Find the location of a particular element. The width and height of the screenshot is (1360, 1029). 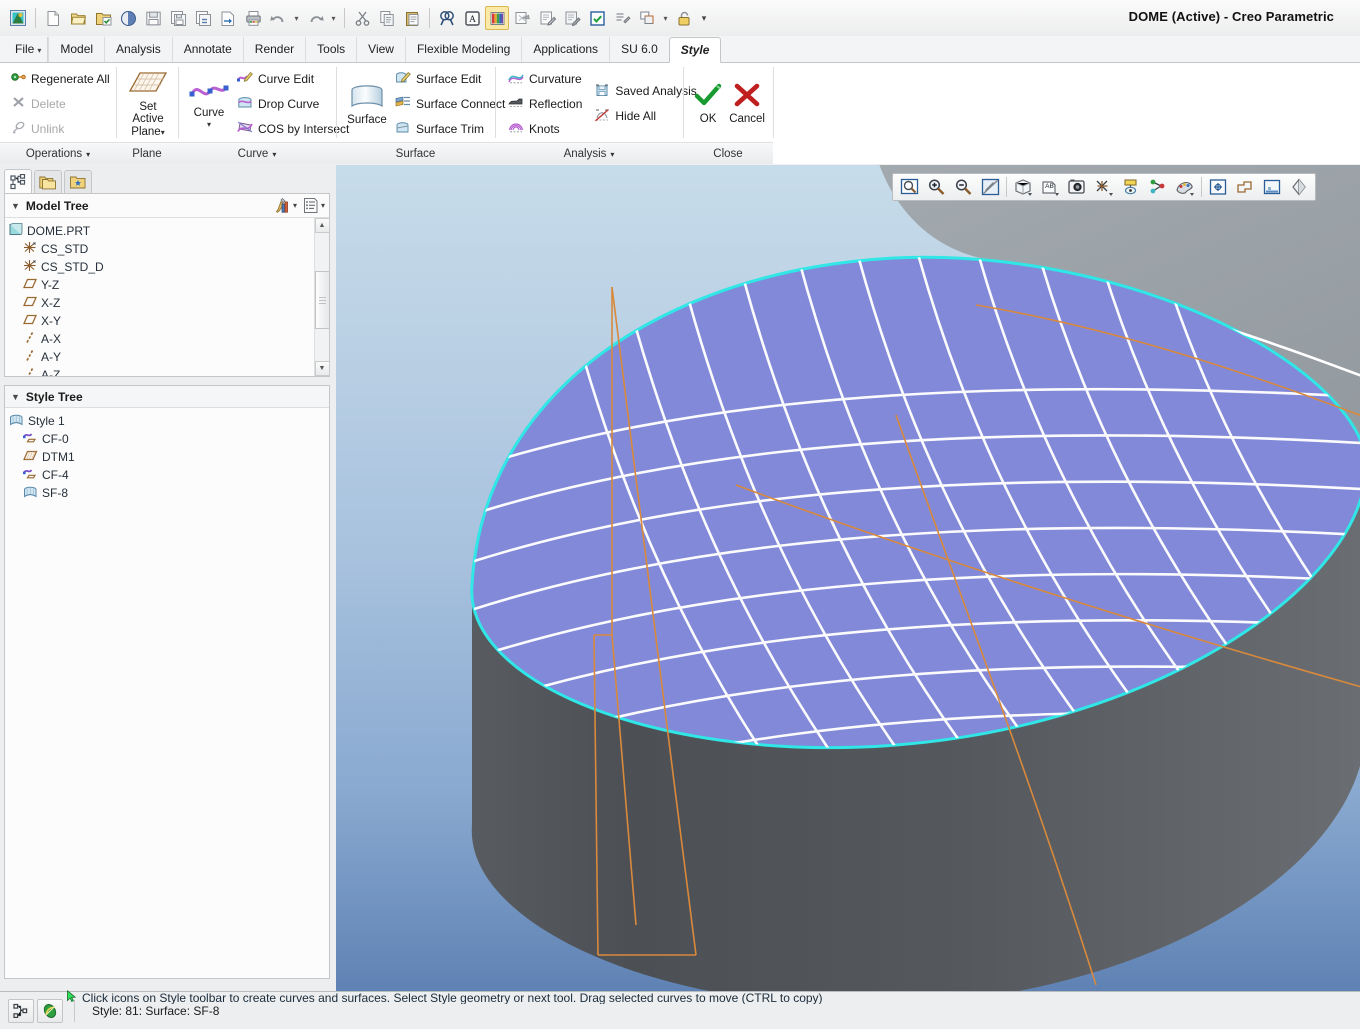

tab-annotate: Annotate is located at coordinates (207, 49).